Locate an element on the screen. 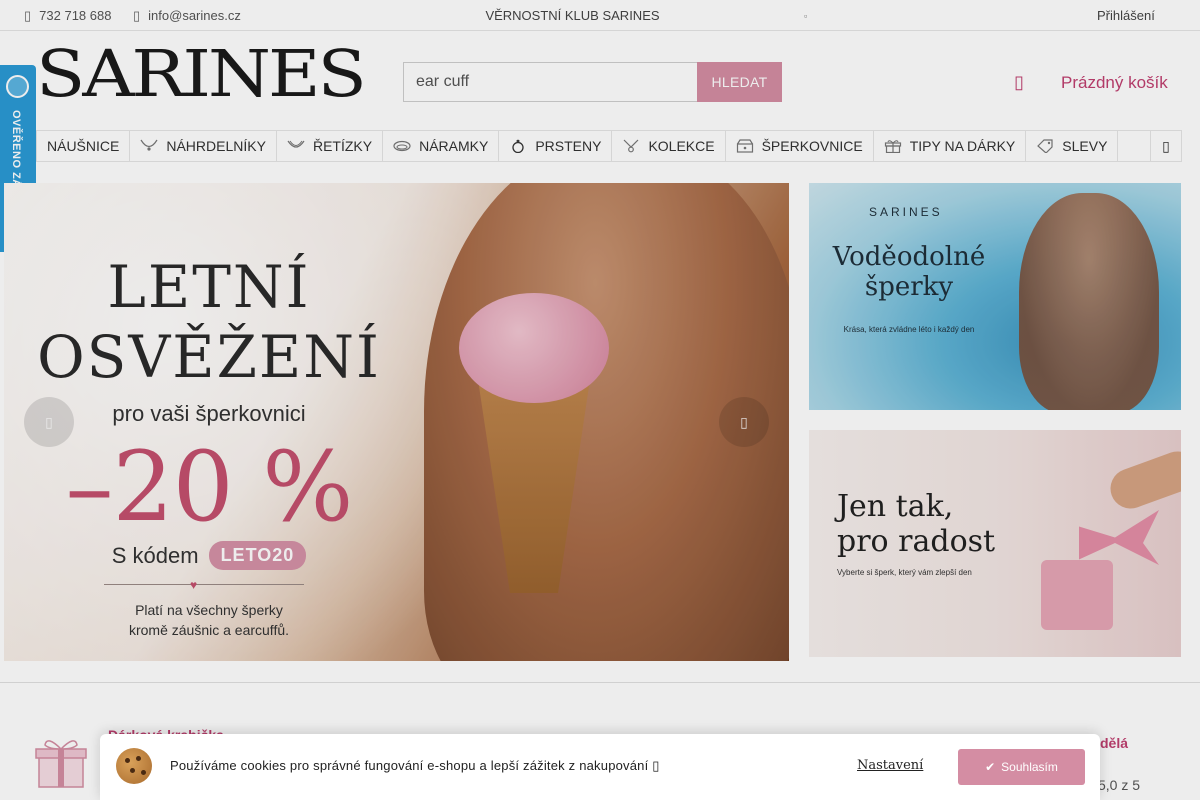  banner-title-line2: šperky is located at coordinates (909, 286).